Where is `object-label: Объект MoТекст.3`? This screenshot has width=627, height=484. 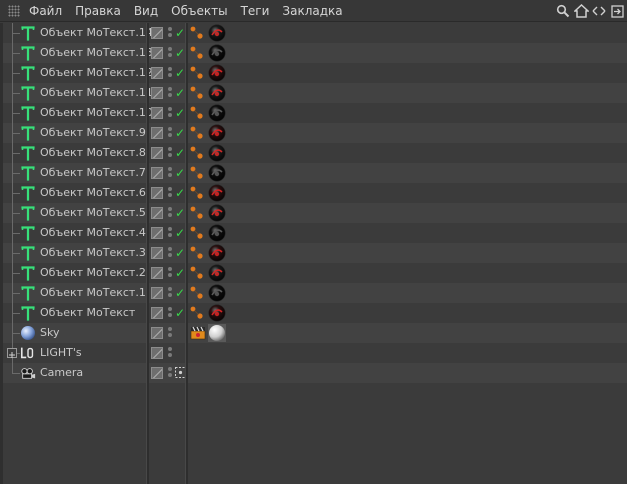 object-label: Объект MoТекст.3 is located at coordinates (93, 252).